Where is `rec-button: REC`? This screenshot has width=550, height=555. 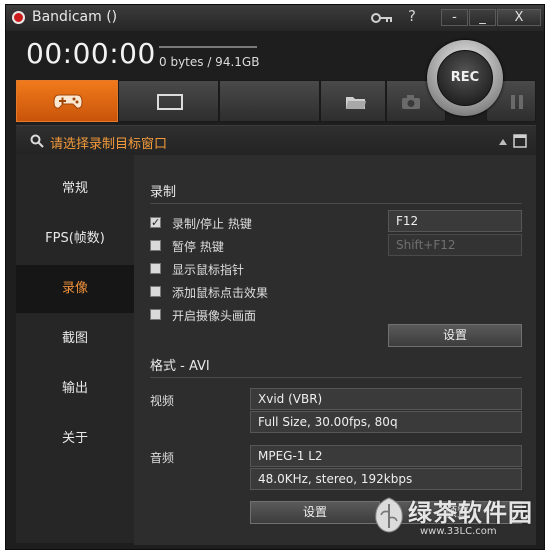 rec-button: REC is located at coordinates (465, 78).